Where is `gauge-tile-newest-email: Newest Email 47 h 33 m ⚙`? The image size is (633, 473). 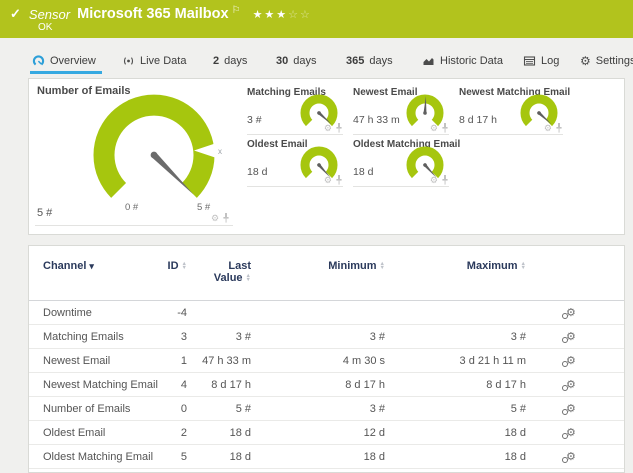
gauge-tile-newest-email: Newest Email 47 h 33 m ⚙ is located at coordinates (401, 111).